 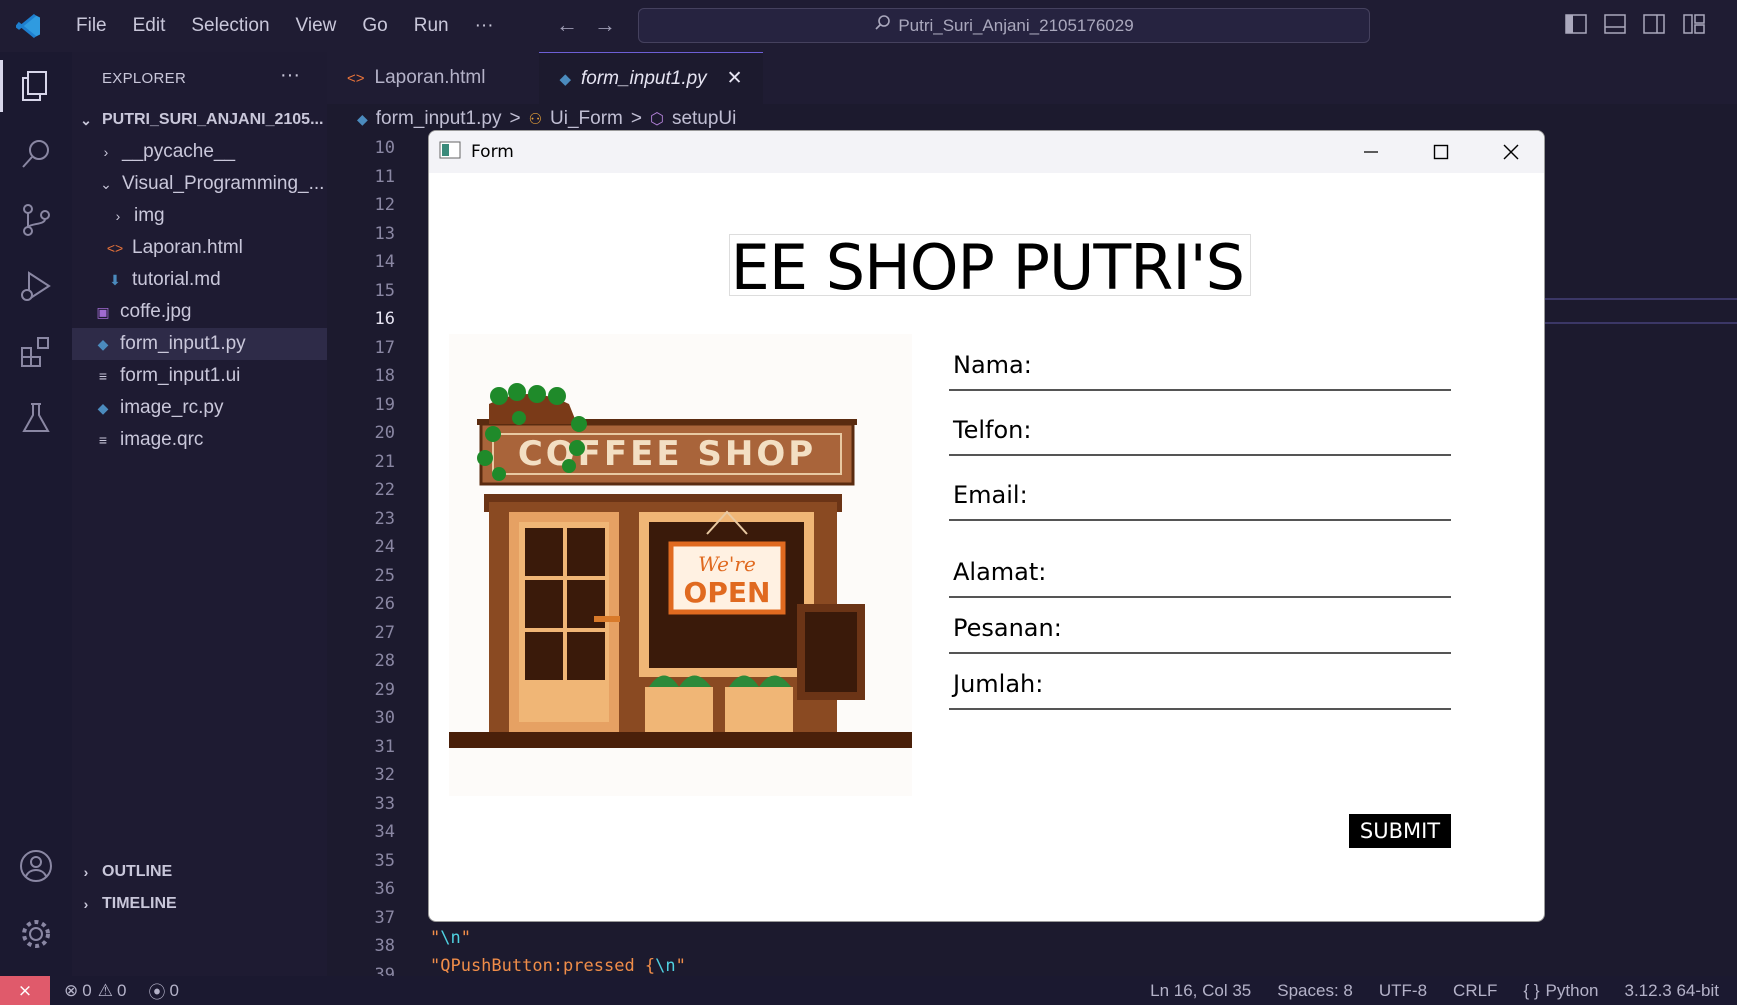 What do you see at coordinates (1403, 991) in the screenshot?
I see `encoding: UTF-8` at bounding box center [1403, 991].